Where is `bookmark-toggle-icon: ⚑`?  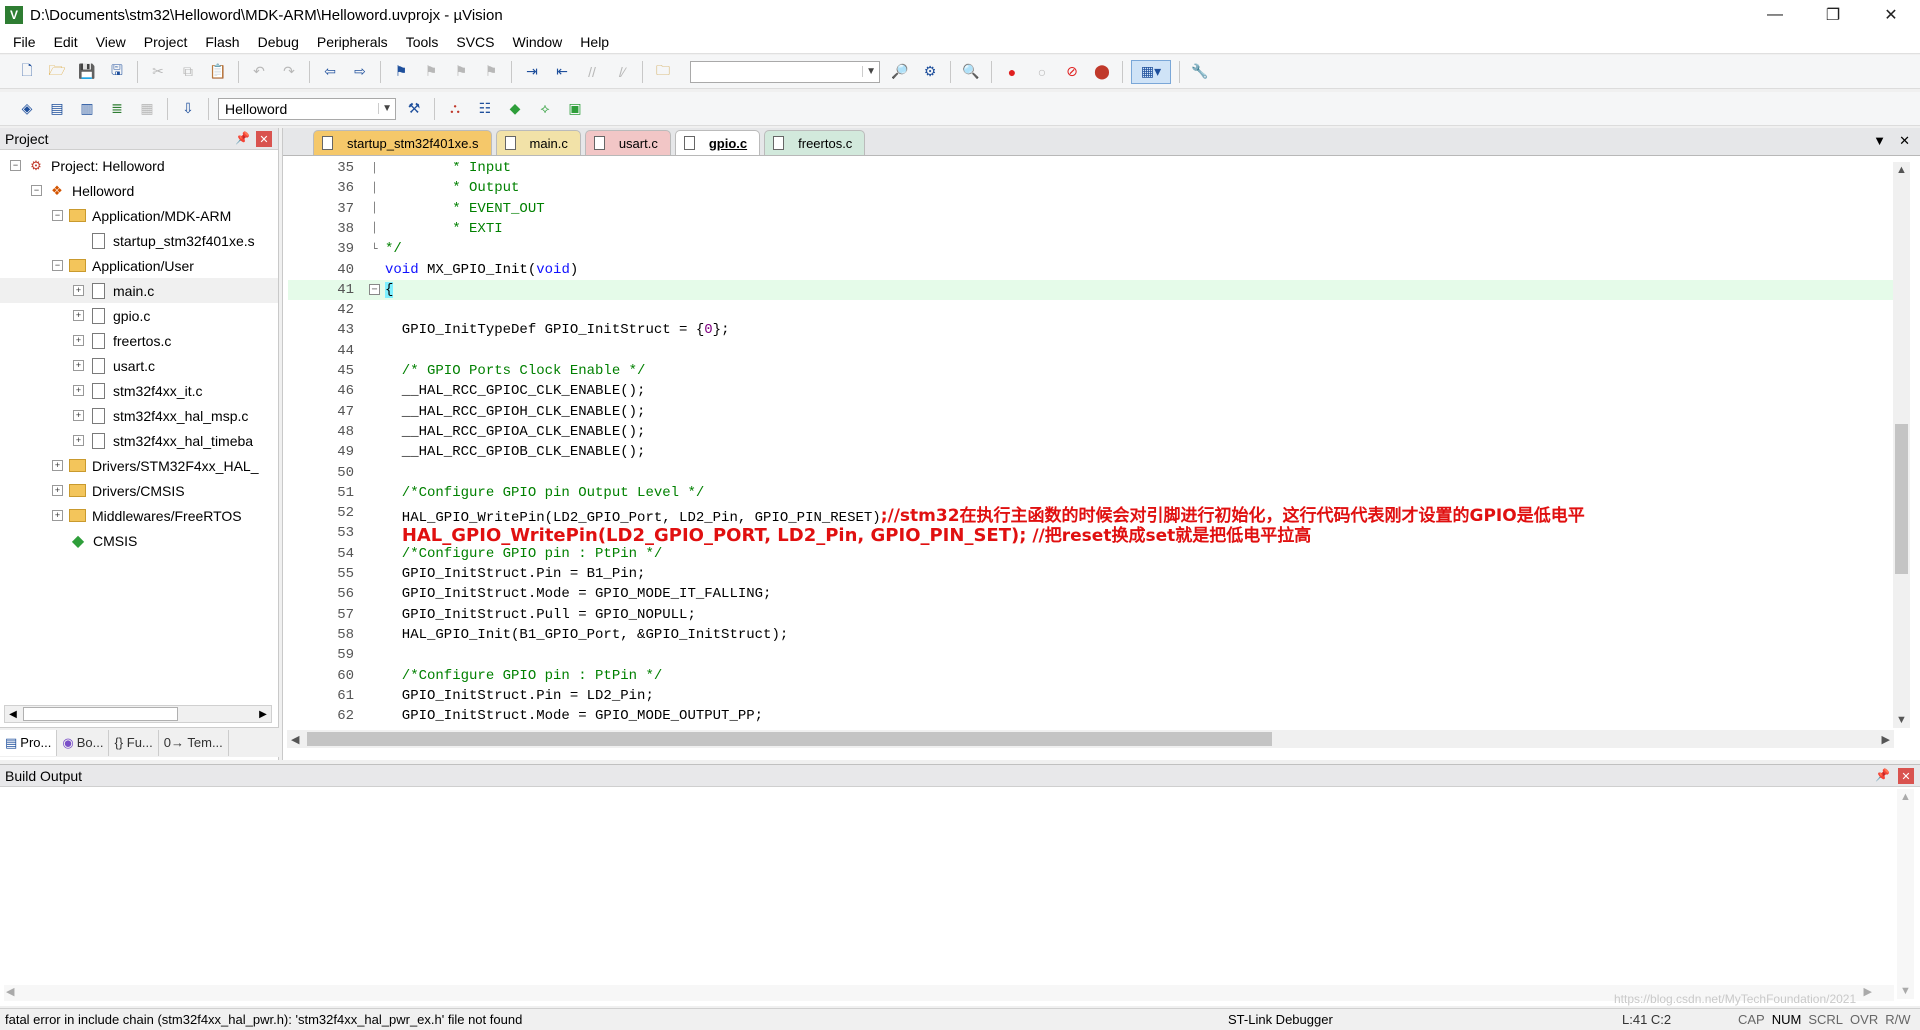 bookmark-toggle-icon: ⚑ is located at coordinates (401, 72).